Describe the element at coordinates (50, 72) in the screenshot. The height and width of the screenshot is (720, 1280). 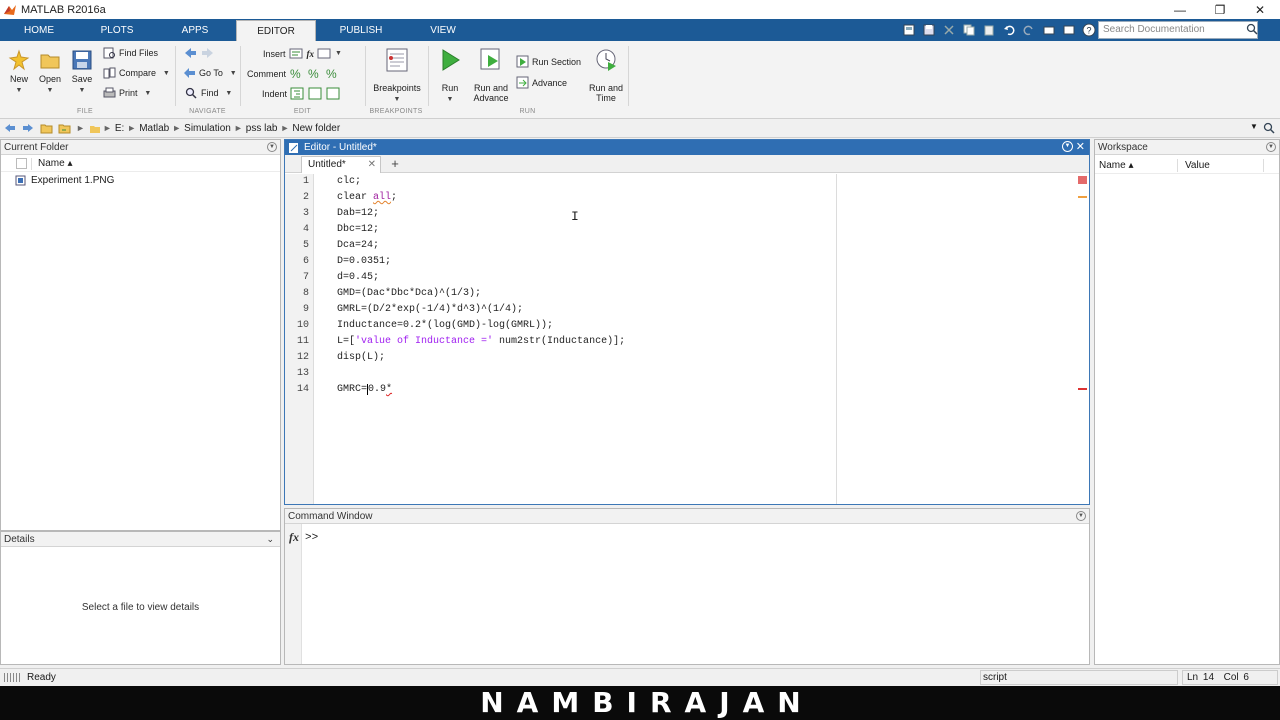
I see `open-button: Open ▼` at that location.